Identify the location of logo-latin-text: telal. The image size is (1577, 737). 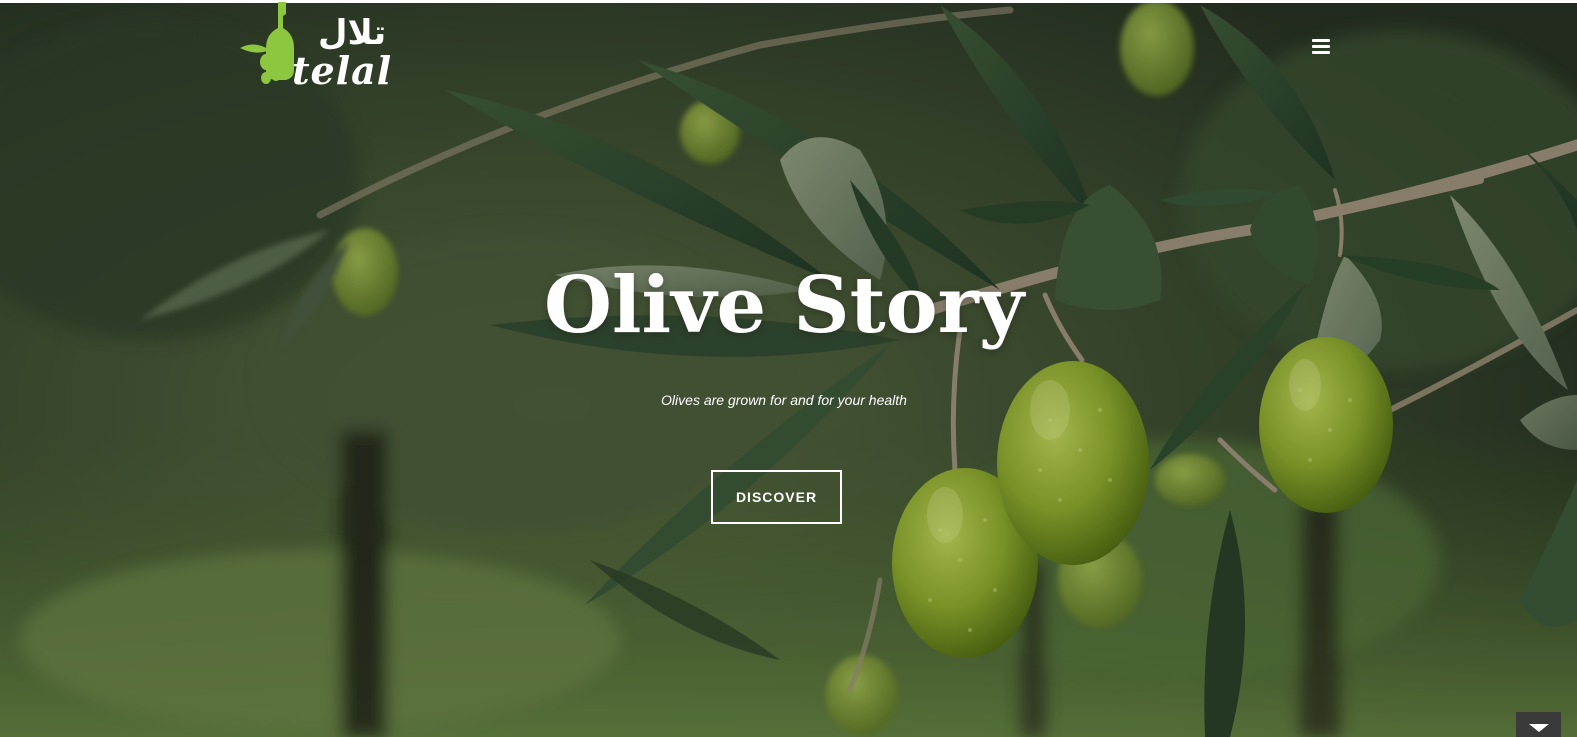
(342, 70).